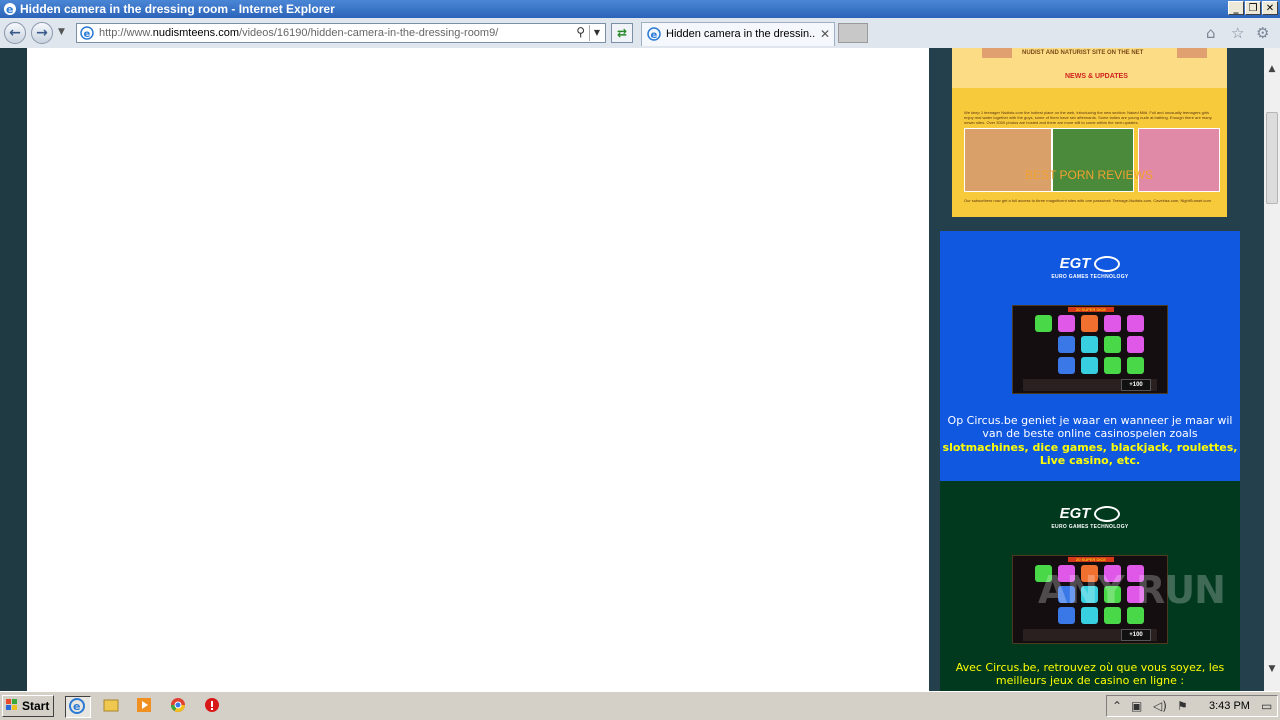  I want to click on gear-icon: ⚙, so click(1262, 33).